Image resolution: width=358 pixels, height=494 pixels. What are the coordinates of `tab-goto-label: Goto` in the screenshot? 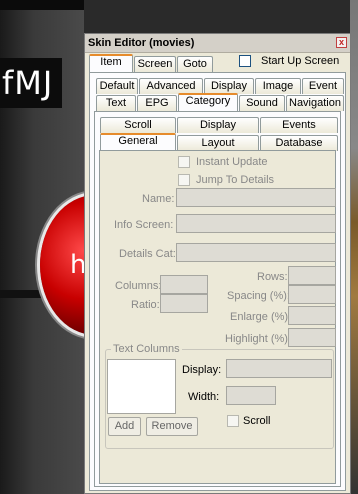 It's located at (195, 64).